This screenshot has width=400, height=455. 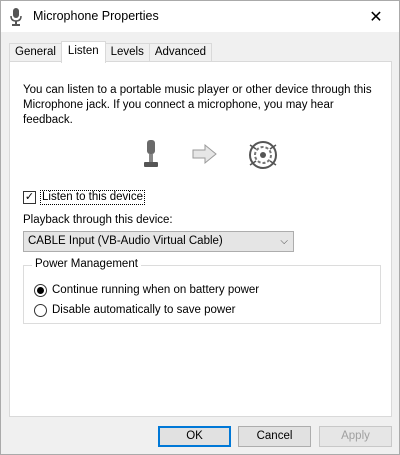 I want to click on tab-advanced: Advanced, so click(x=180, y=52).